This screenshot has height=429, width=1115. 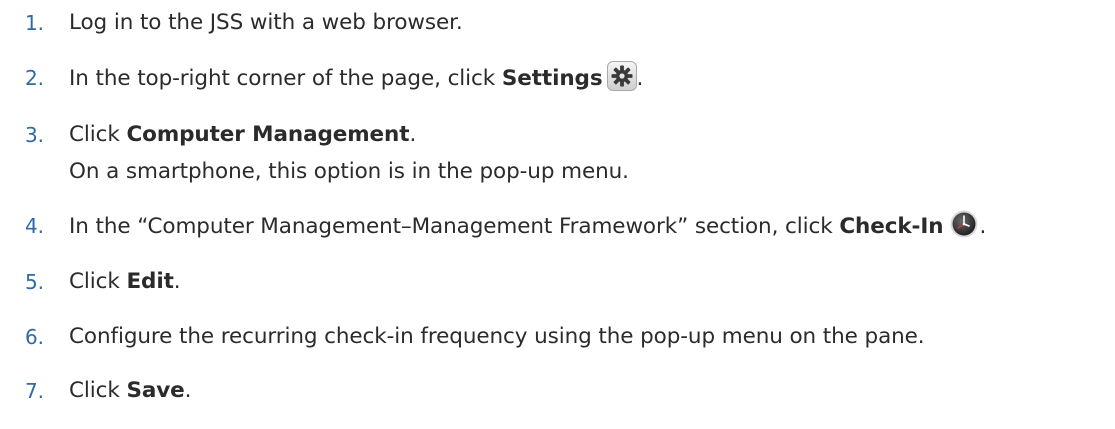 I want to click on step-number: 5., so click(x=34, y=282).